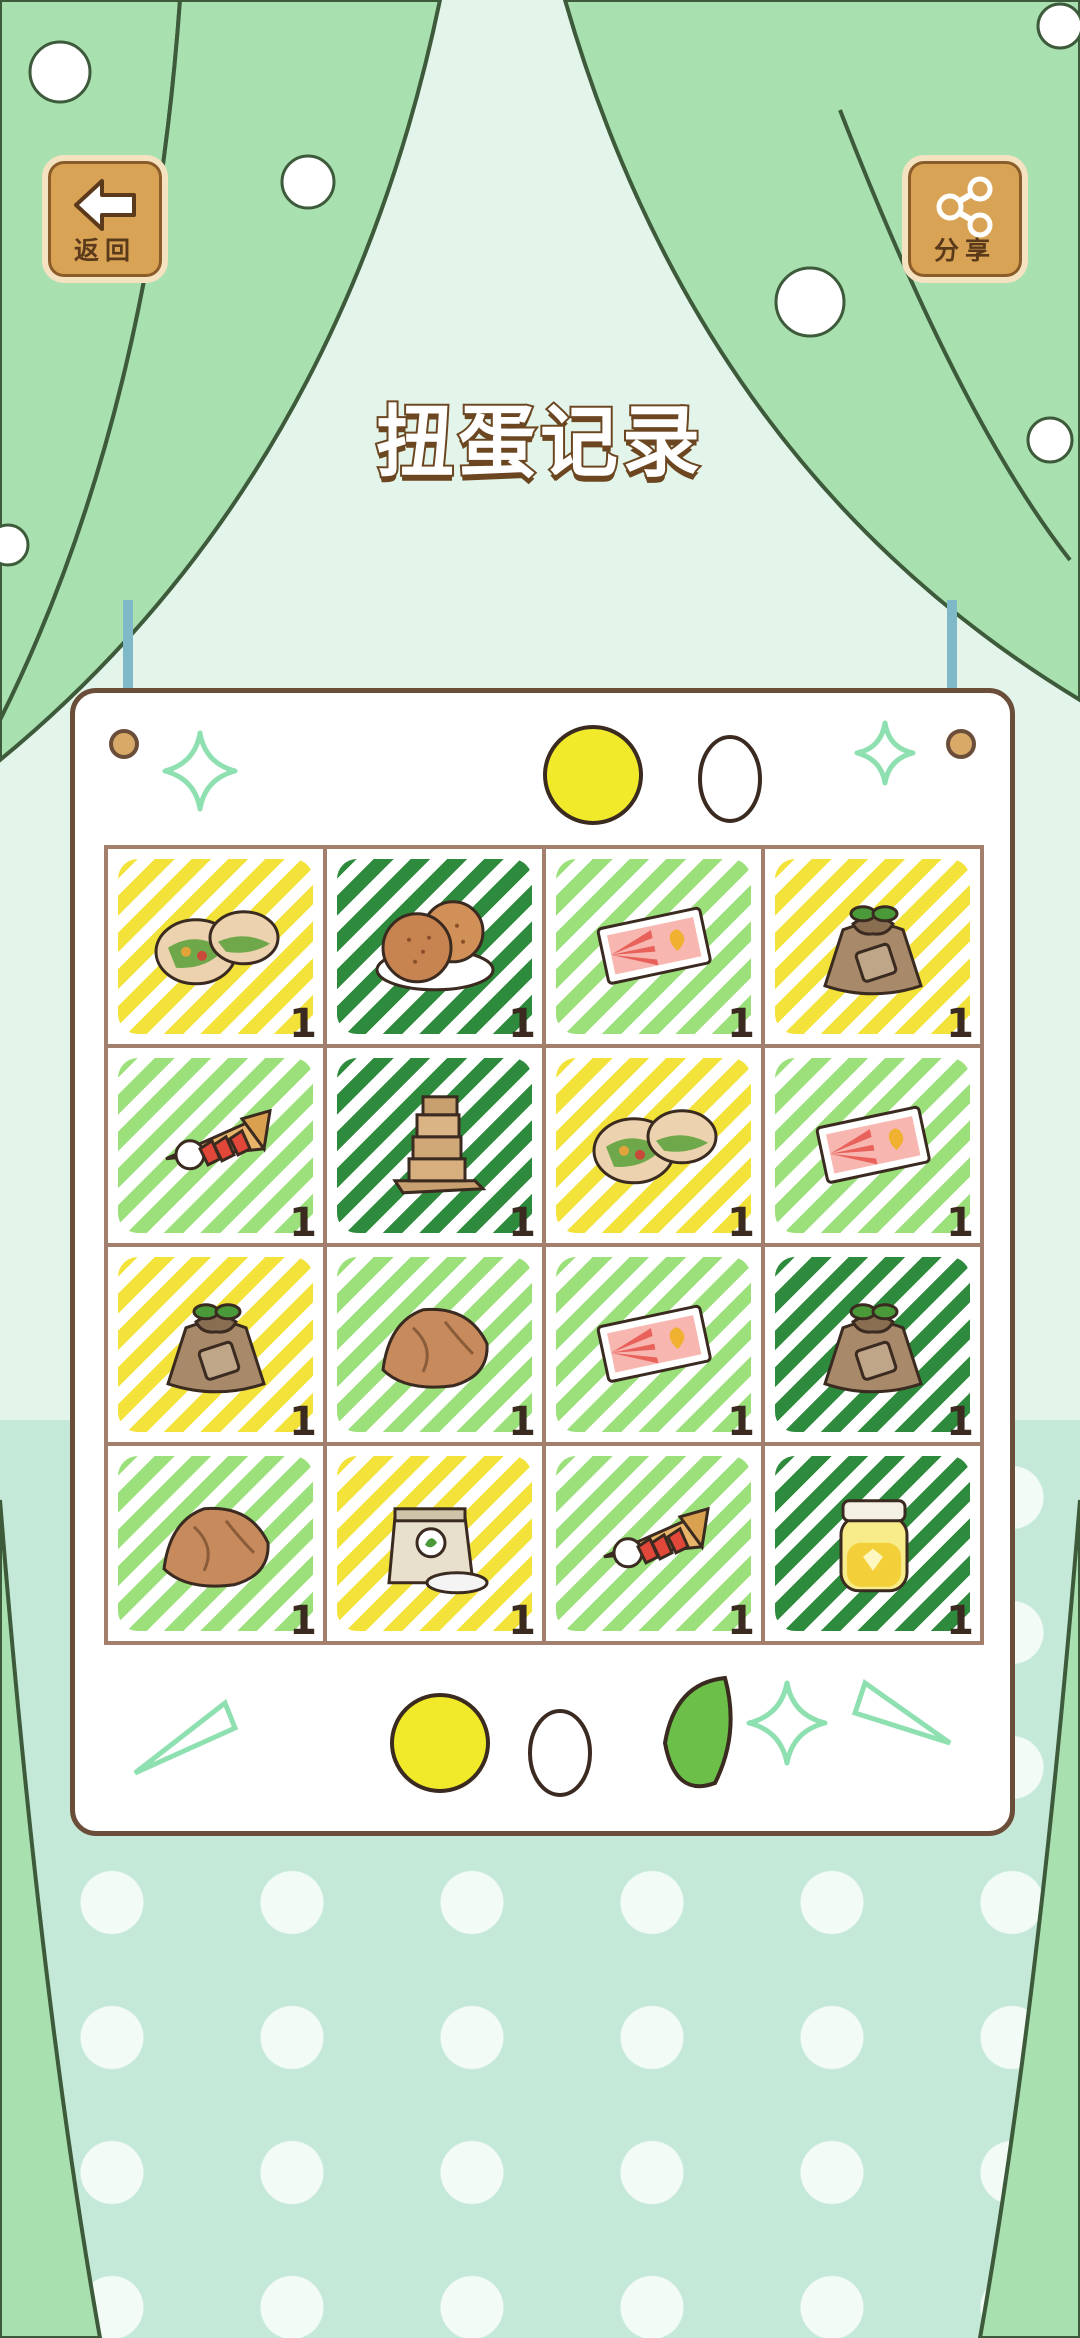 Image resolution: width=1080 pixels, height=2338 pixels. What do you see at coordinates (438, 1144) in the screenshot?
I see `wood-stack-icon` at bounding box center [438, 1144].